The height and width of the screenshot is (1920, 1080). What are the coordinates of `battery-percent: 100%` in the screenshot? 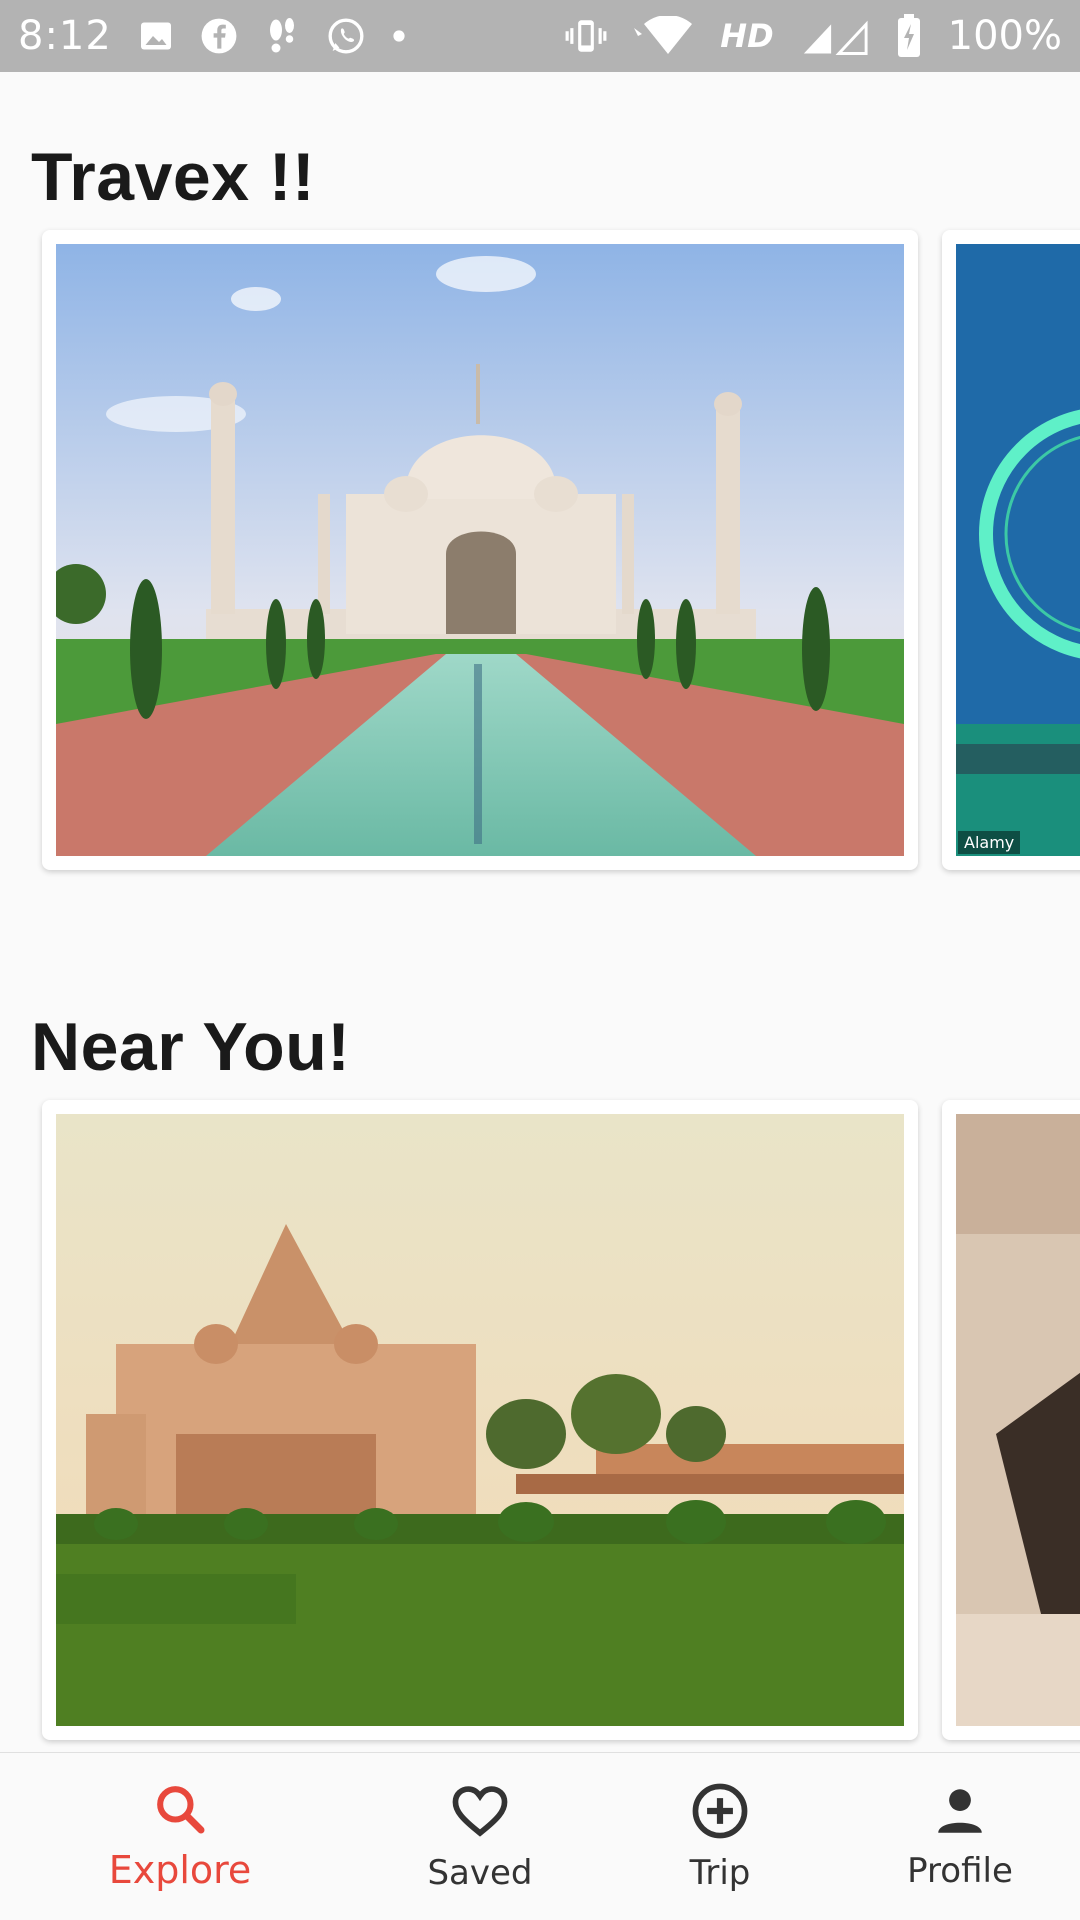 It's located at (1004, 36).